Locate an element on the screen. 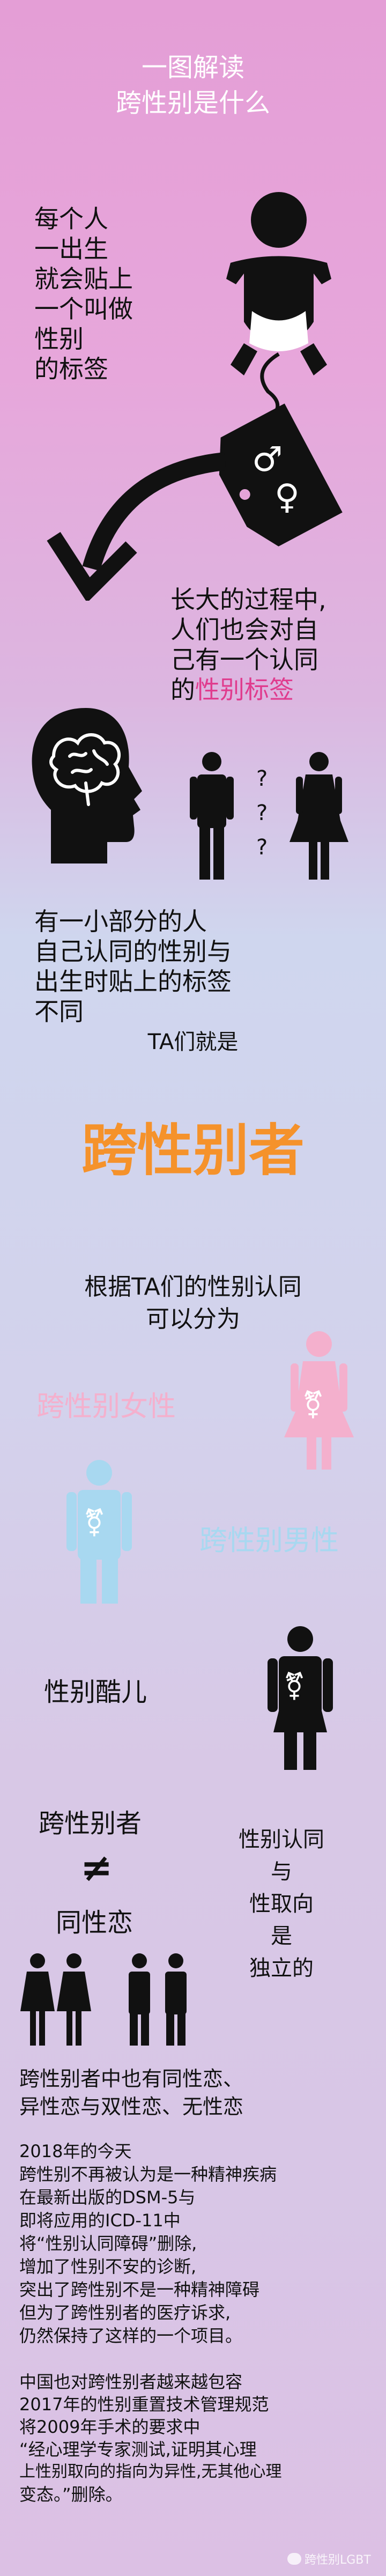  transgender-big-title: 跨性别者 is located at coordinates (193, 1150).